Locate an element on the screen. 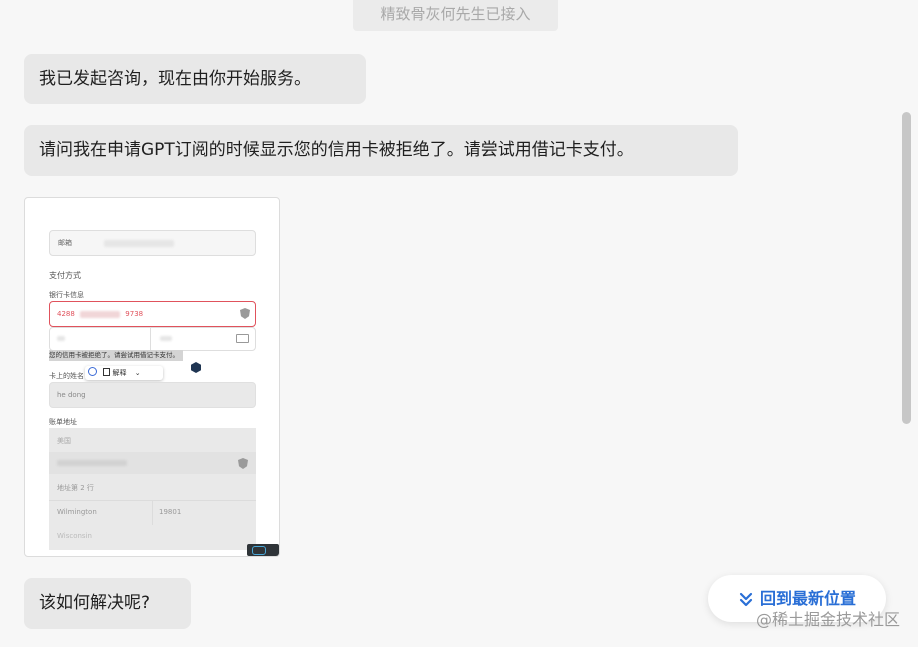 The height and width of the screenshot is (647, 918). hex-logo-icon is located at coordinates (196, 367).